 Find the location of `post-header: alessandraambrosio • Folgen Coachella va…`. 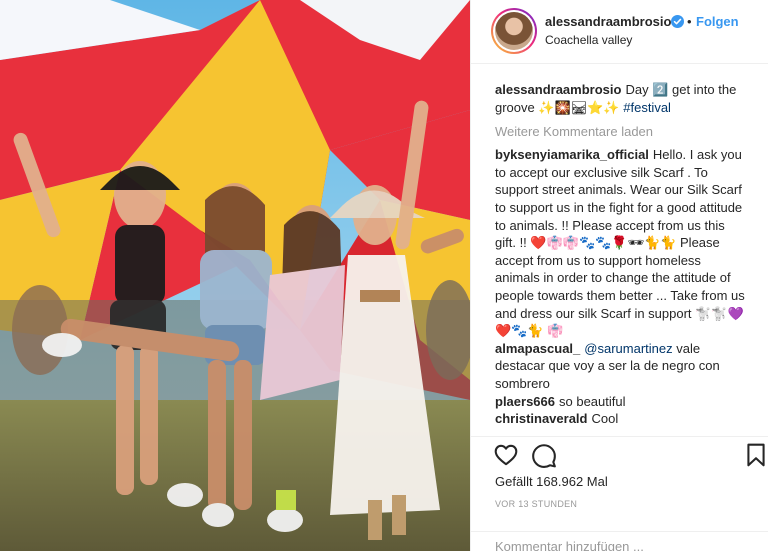

post-header: alessandraambrosio • Folgen Coachella va… is located at coordinates (619, 32).